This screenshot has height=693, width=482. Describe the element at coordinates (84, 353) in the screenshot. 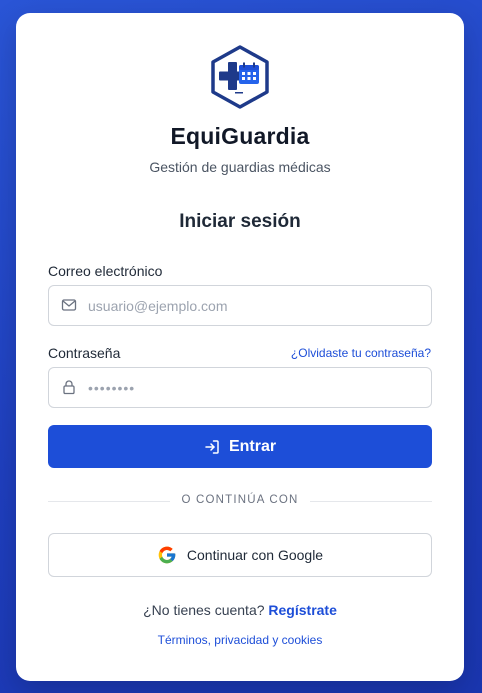

I see `password-label: Contraseña` at that location.